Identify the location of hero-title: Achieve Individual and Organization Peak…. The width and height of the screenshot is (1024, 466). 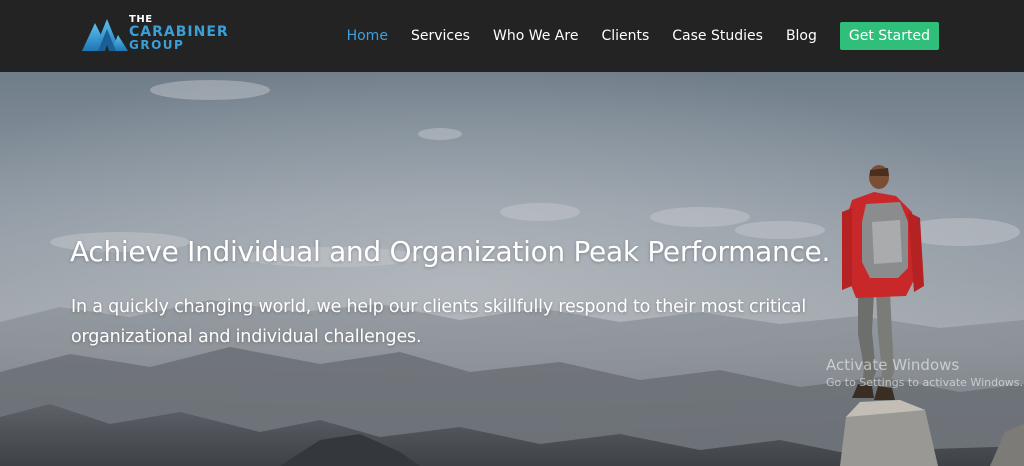
(450, 251).